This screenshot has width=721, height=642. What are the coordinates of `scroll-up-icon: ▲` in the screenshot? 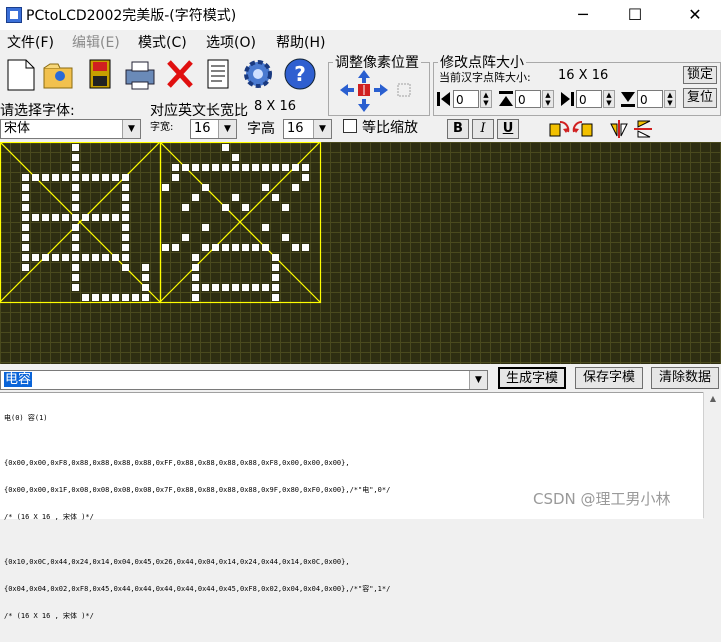 It's located at (712, 399).